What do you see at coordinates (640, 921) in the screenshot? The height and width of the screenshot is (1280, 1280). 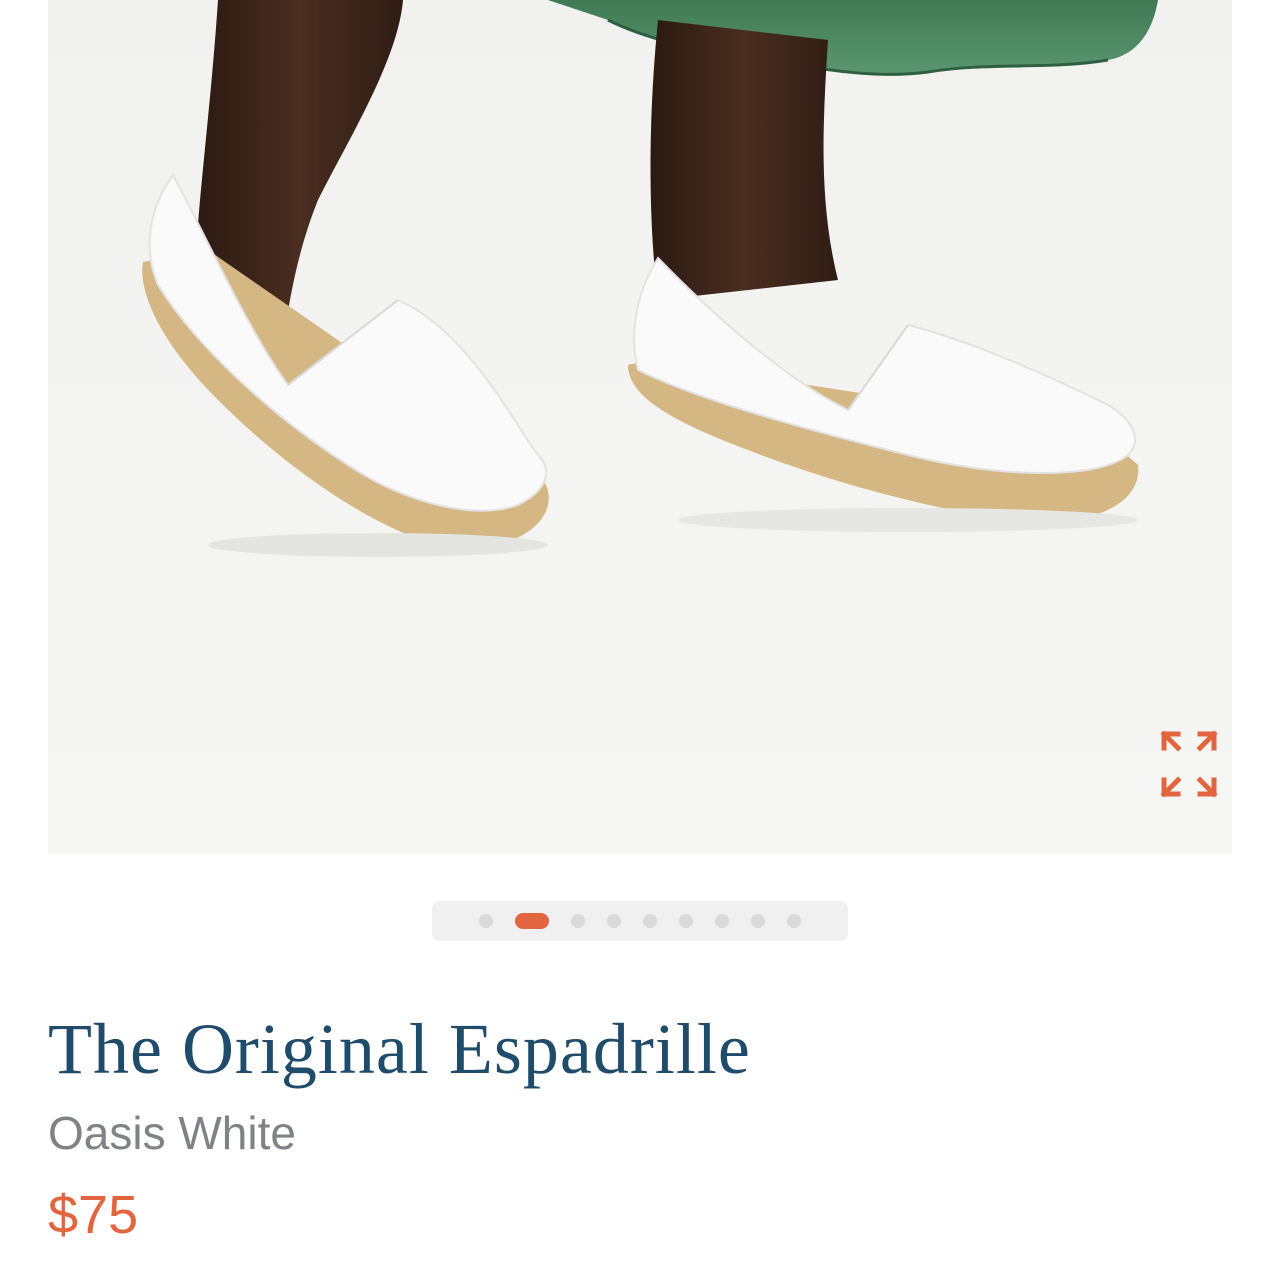 I see `gallery-pagination-dots` at bounding box center [640, 921].